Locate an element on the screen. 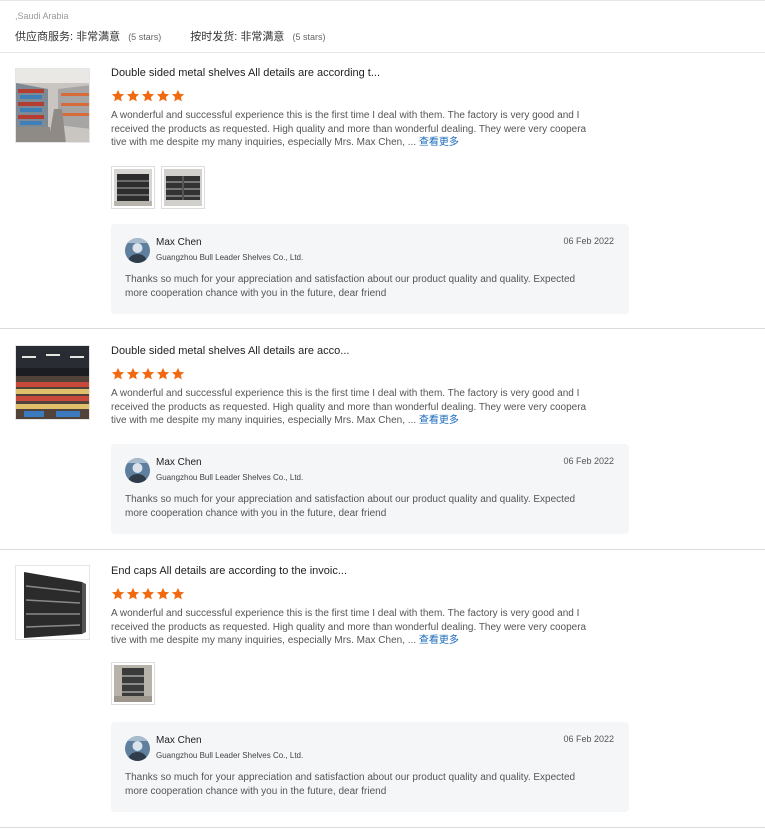 This screenshot has width=765, height=829. shipping-stars-text: (5 stars) is located at coordinates (309, 37).